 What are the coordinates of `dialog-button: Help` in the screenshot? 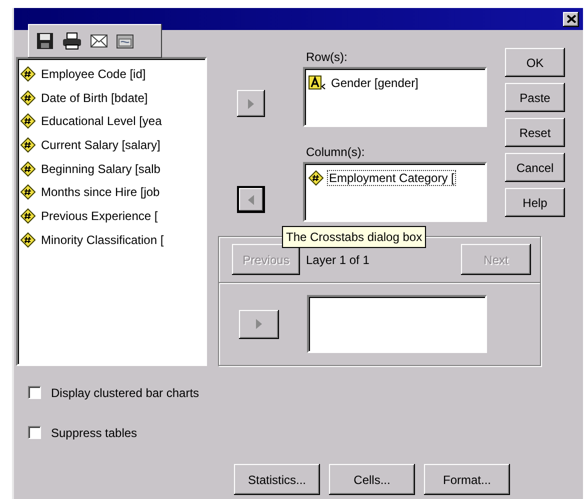 It's located at (535, 202).